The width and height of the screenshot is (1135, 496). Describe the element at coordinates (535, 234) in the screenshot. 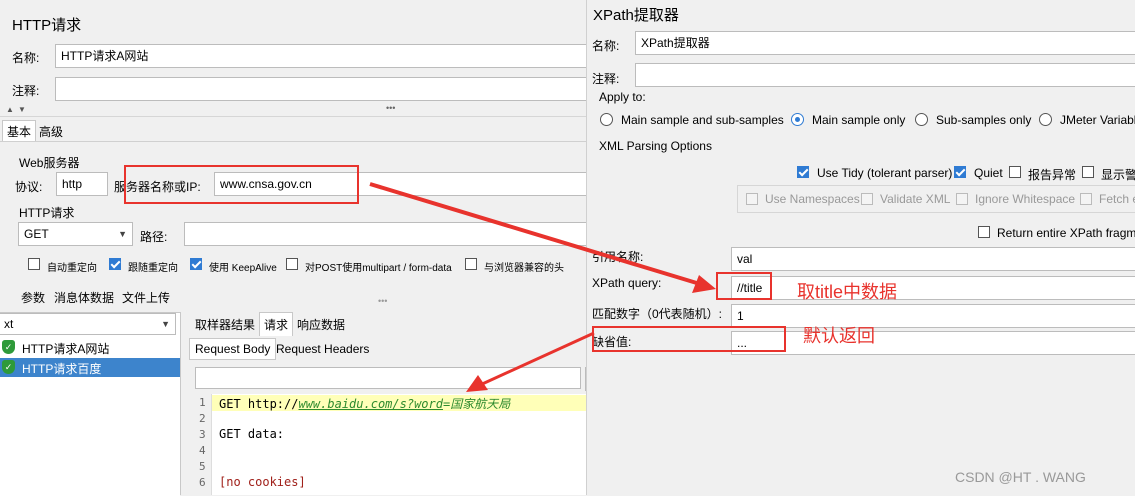

I see `arrow-server-to-query` at that location.